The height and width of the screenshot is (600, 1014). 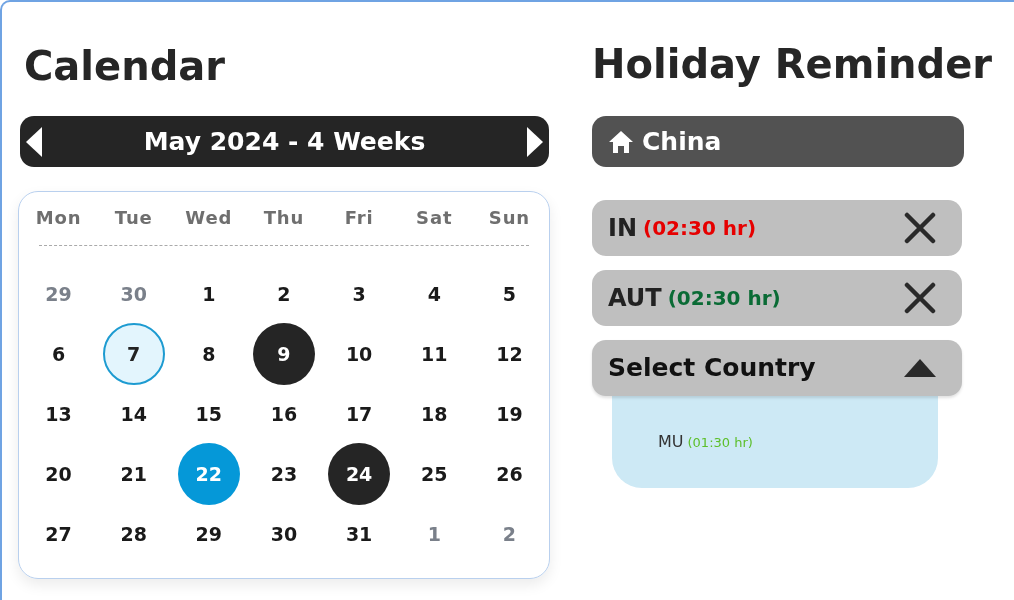 What do you see at coordinates (535, 141) in the screenshot?
I see `next-icon` at bounding box center [535, 141].